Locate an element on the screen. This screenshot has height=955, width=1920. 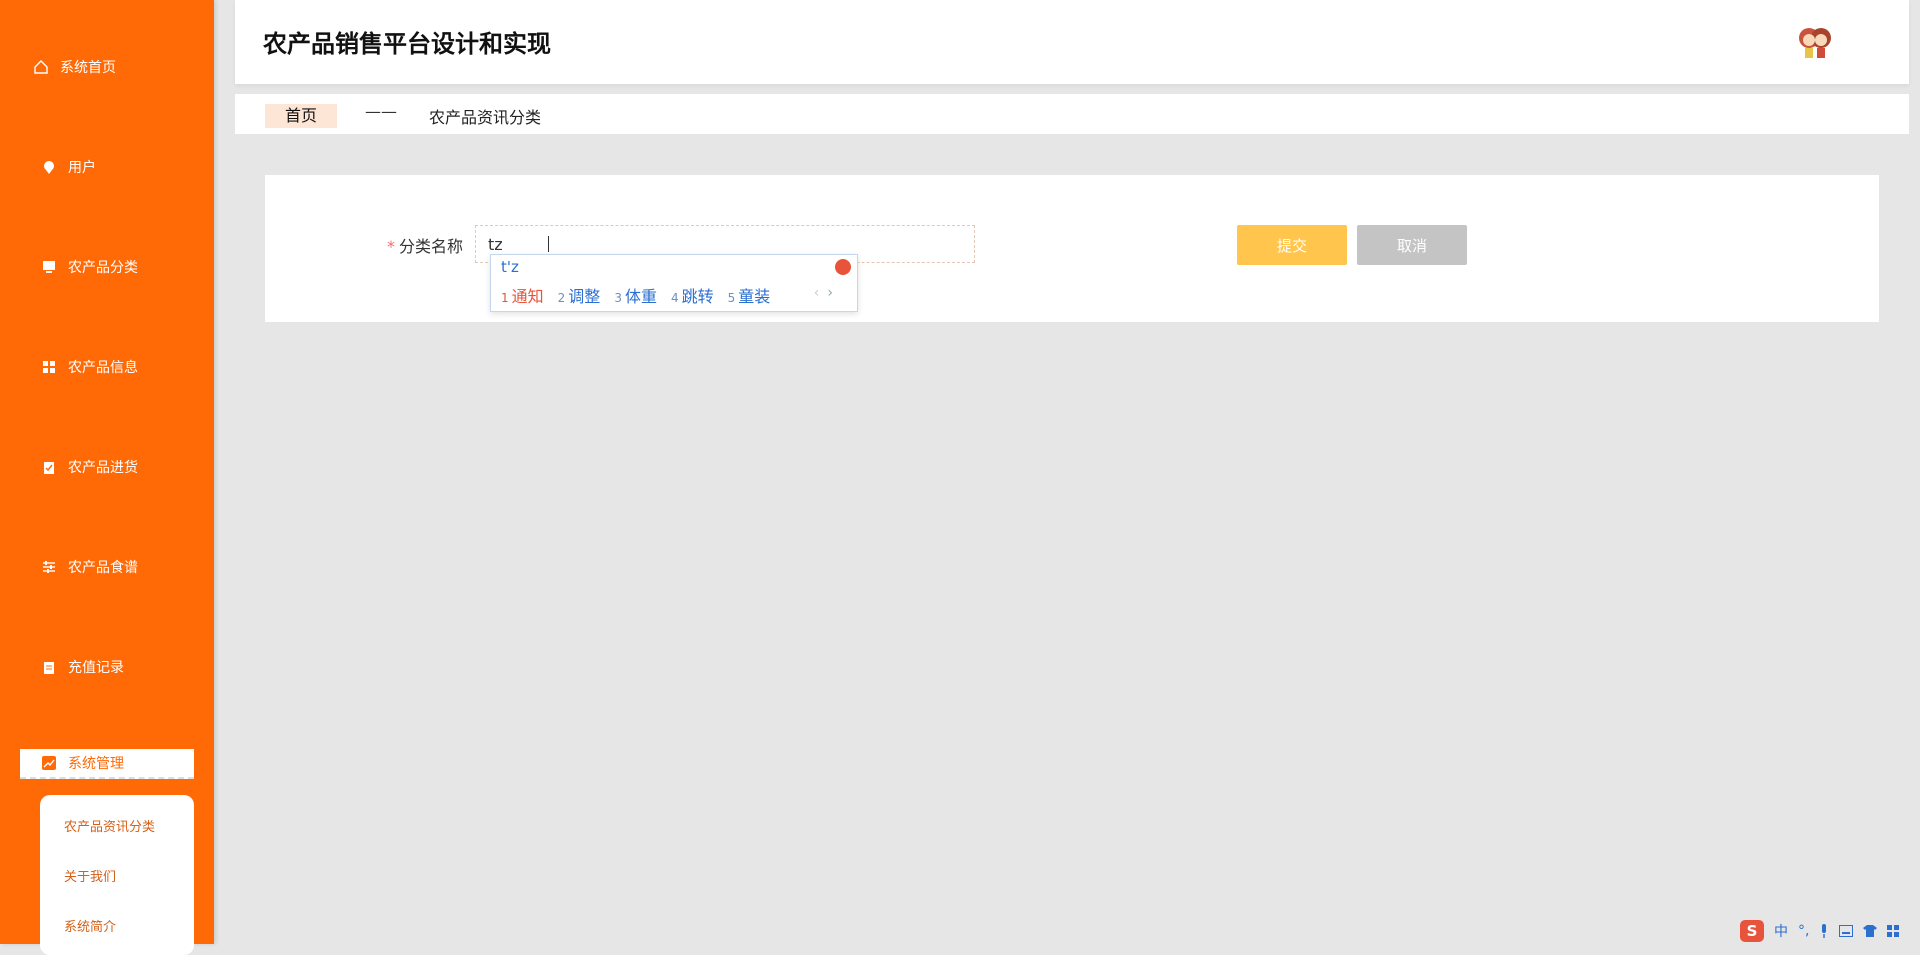
text-cursor is located at coordinates (548, 244).